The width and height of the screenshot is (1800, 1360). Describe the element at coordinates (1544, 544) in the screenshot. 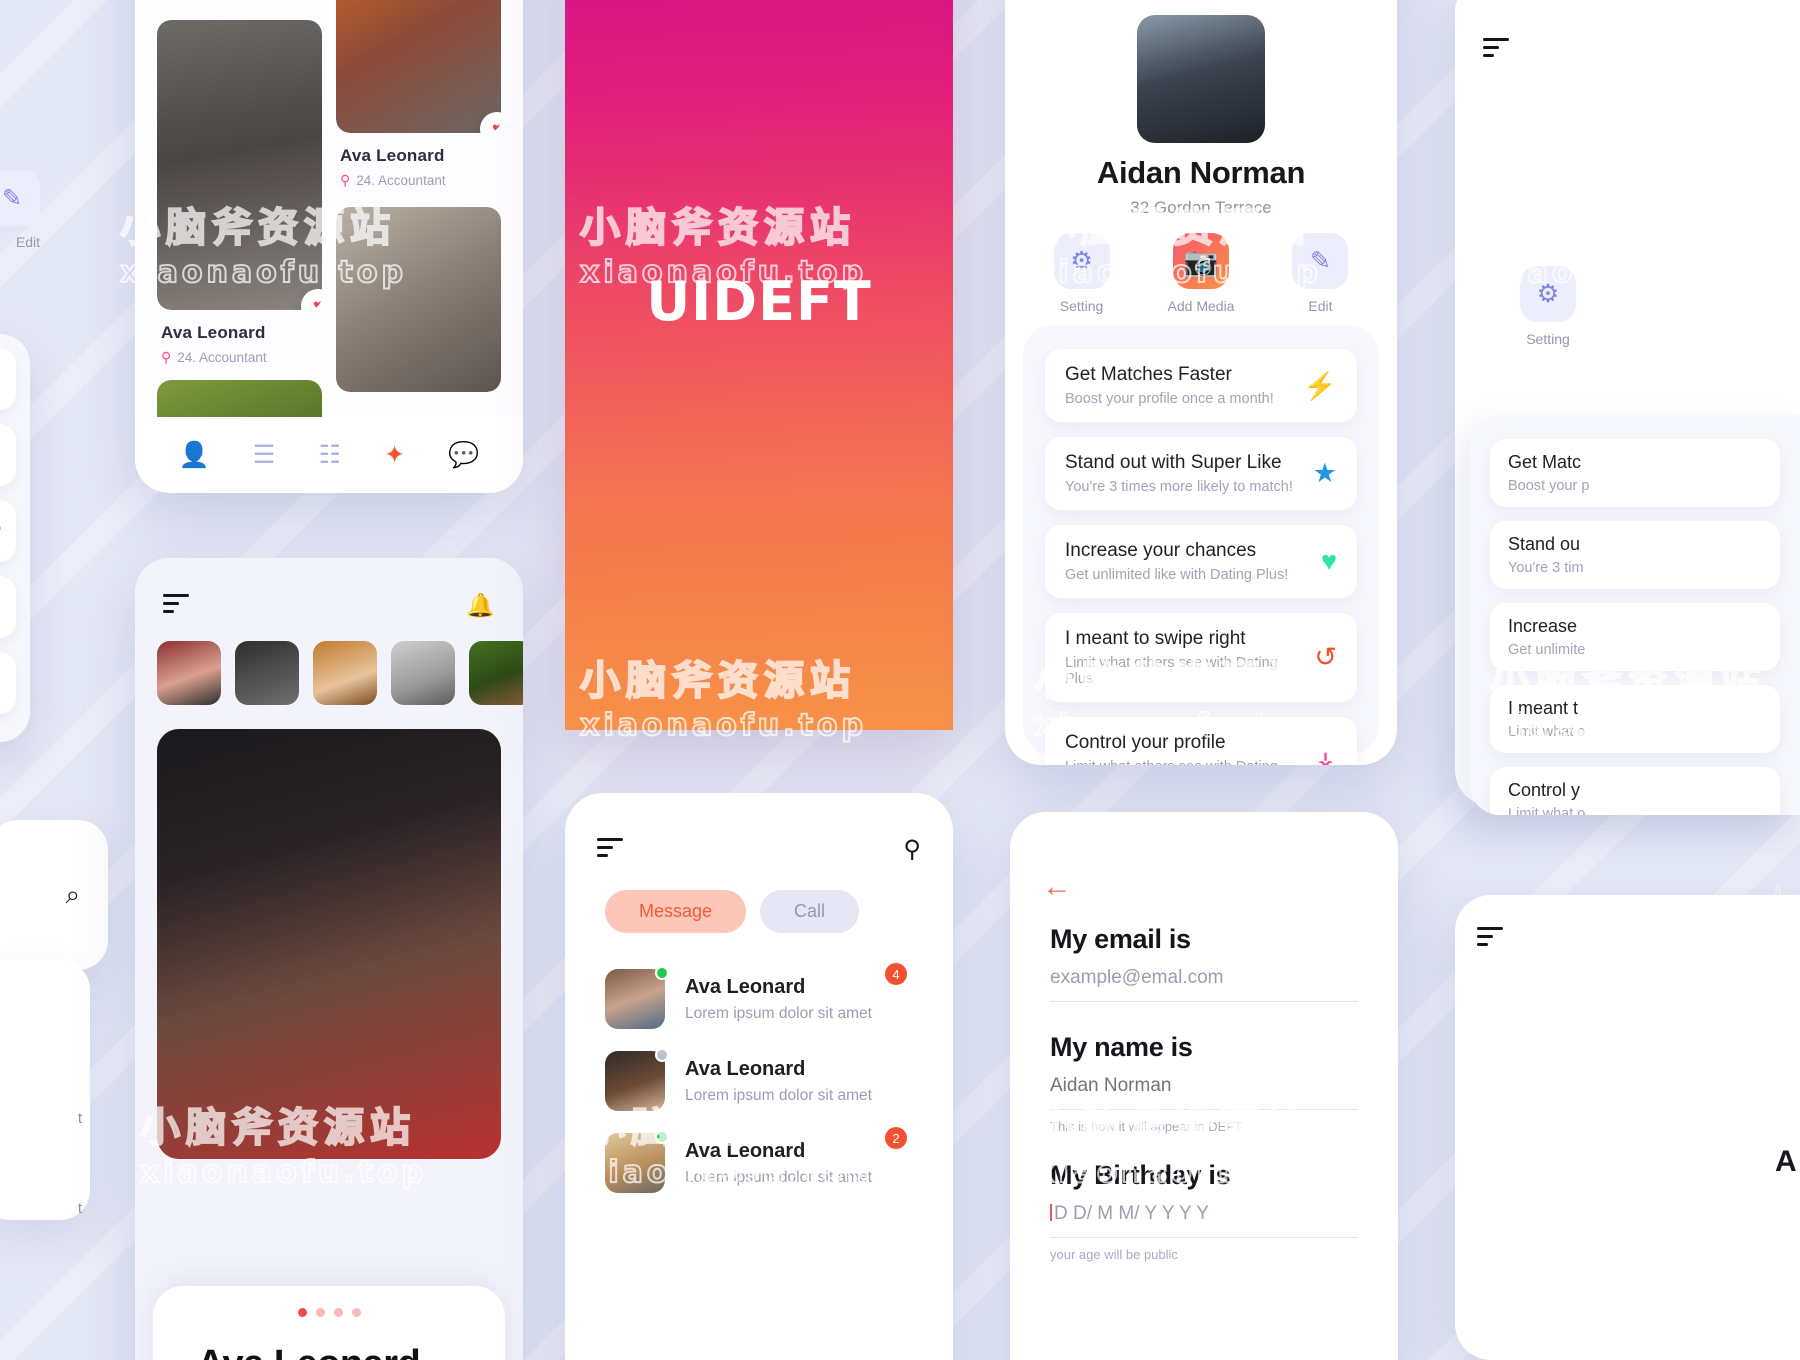

I see `feature-title: Stand ou` at that location.